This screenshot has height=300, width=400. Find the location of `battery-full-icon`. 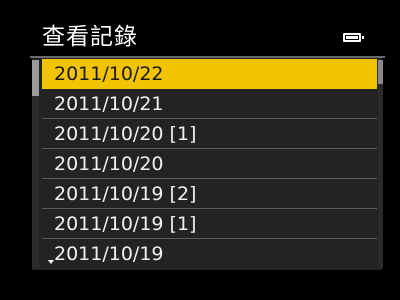

battery-full-icon is located at coordinates (353, 37).